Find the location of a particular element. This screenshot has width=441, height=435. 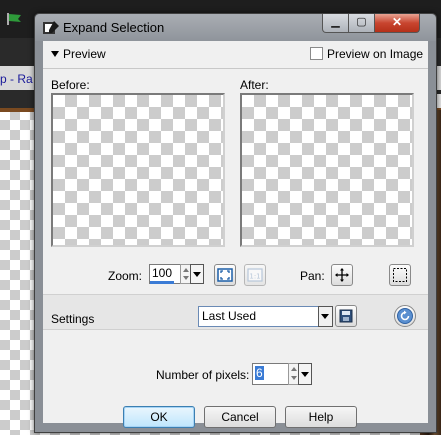

zoom-dropdown is located at coordinates (197, 274).